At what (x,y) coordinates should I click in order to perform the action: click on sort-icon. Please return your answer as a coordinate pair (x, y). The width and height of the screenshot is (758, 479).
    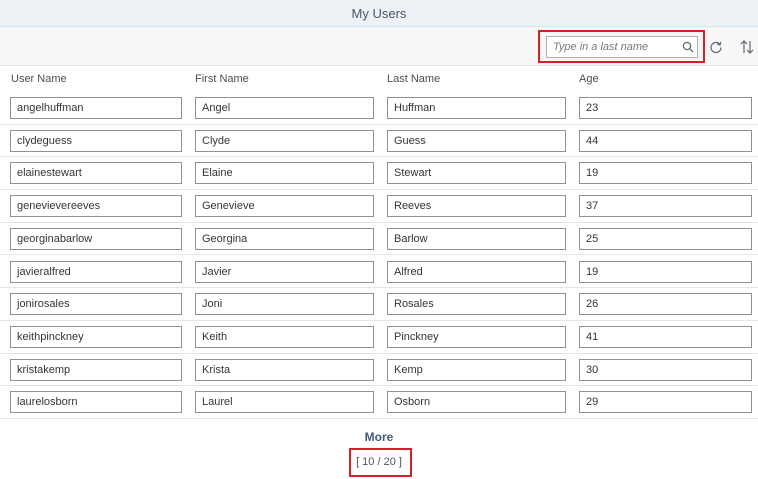
    Looking at the image, I should click on (747, 47).